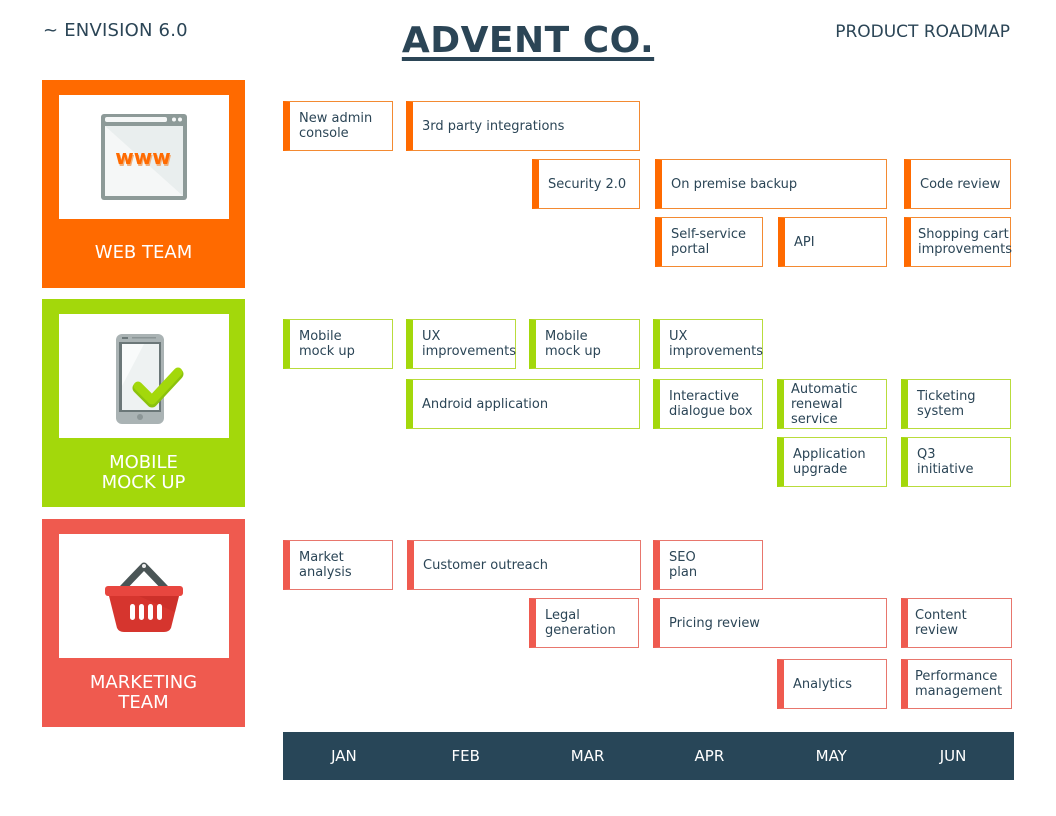 This screenshot has height=816, width=1056. I want to click on team-label: WEB TEAM, so click(143, 252).